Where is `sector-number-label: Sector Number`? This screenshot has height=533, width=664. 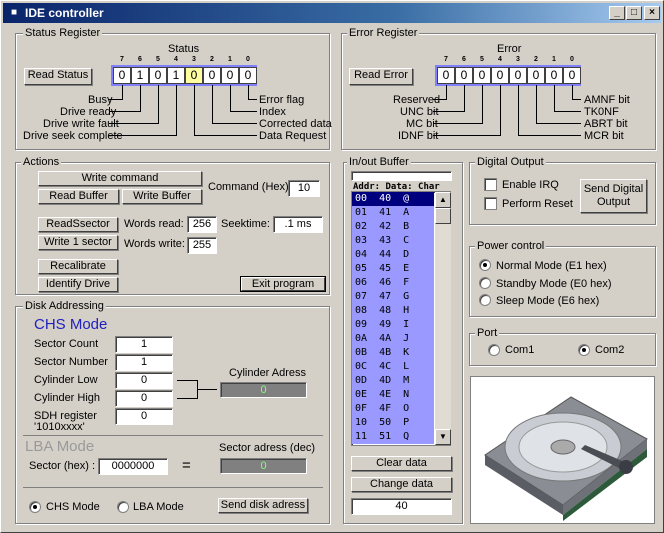
sector-number-label: Sector Number is located at coordinates (71, 362).